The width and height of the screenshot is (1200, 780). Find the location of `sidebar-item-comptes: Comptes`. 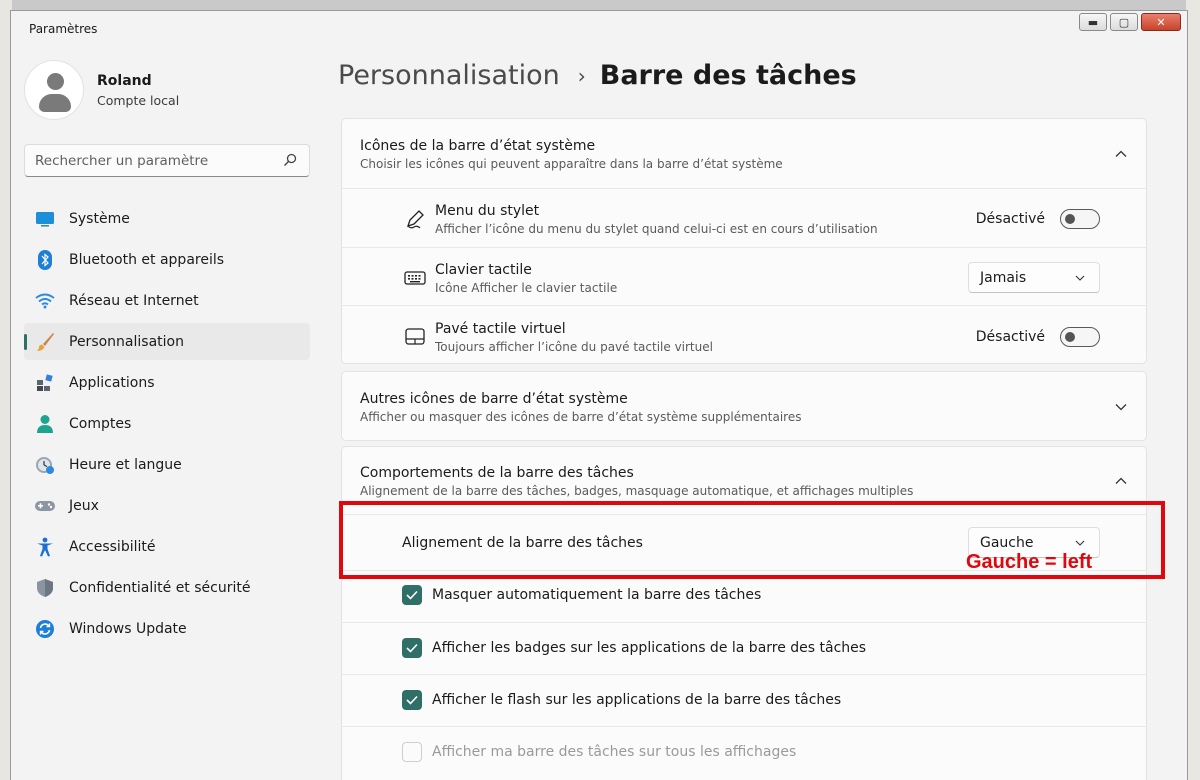

sidebar-item-comptes: Comptes is located at coordinates (167, 423).